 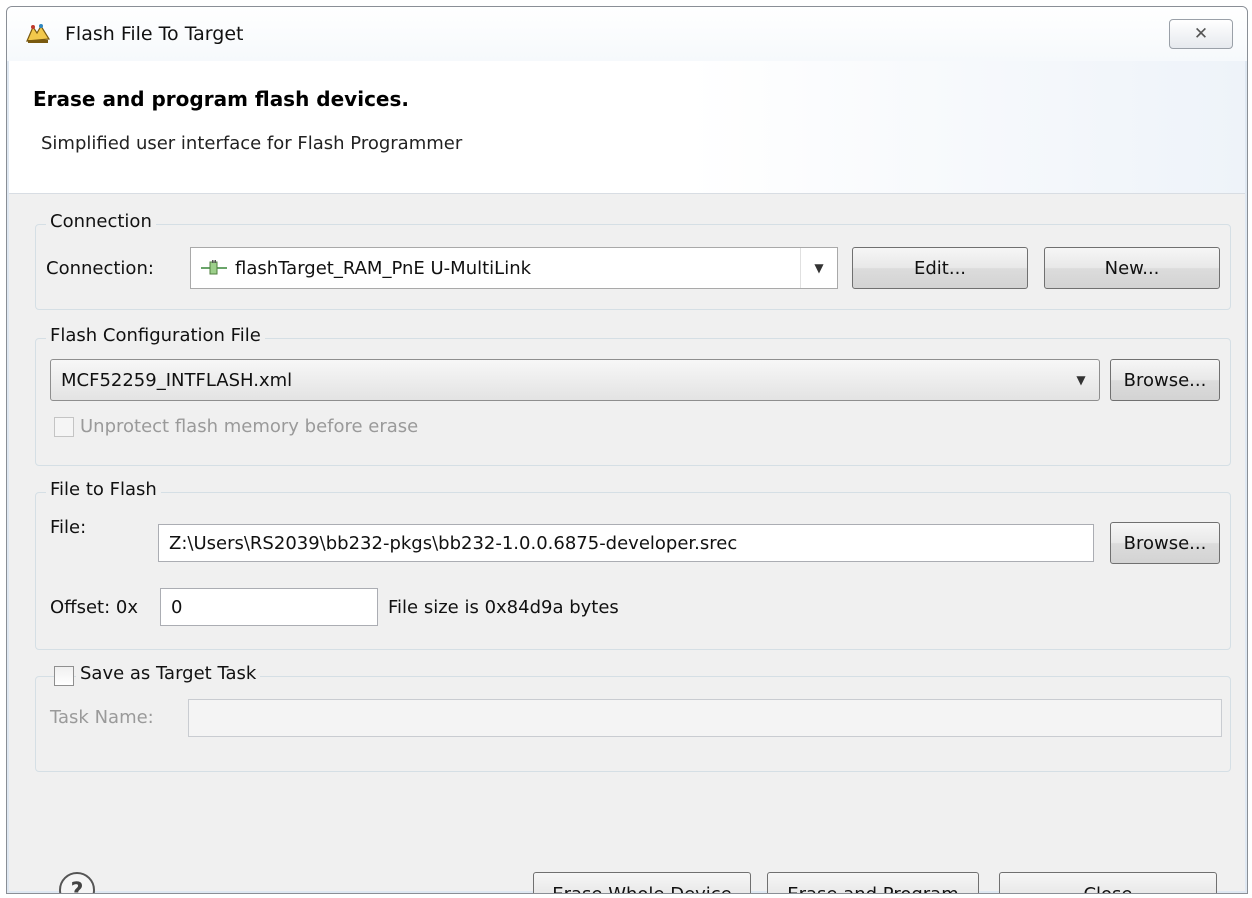 What do you see at coordinates (249, 426) in the screenshot?
I see `unprotect-flash-label: Unprotect flash memory before erase` at bounding box center [249, 426].